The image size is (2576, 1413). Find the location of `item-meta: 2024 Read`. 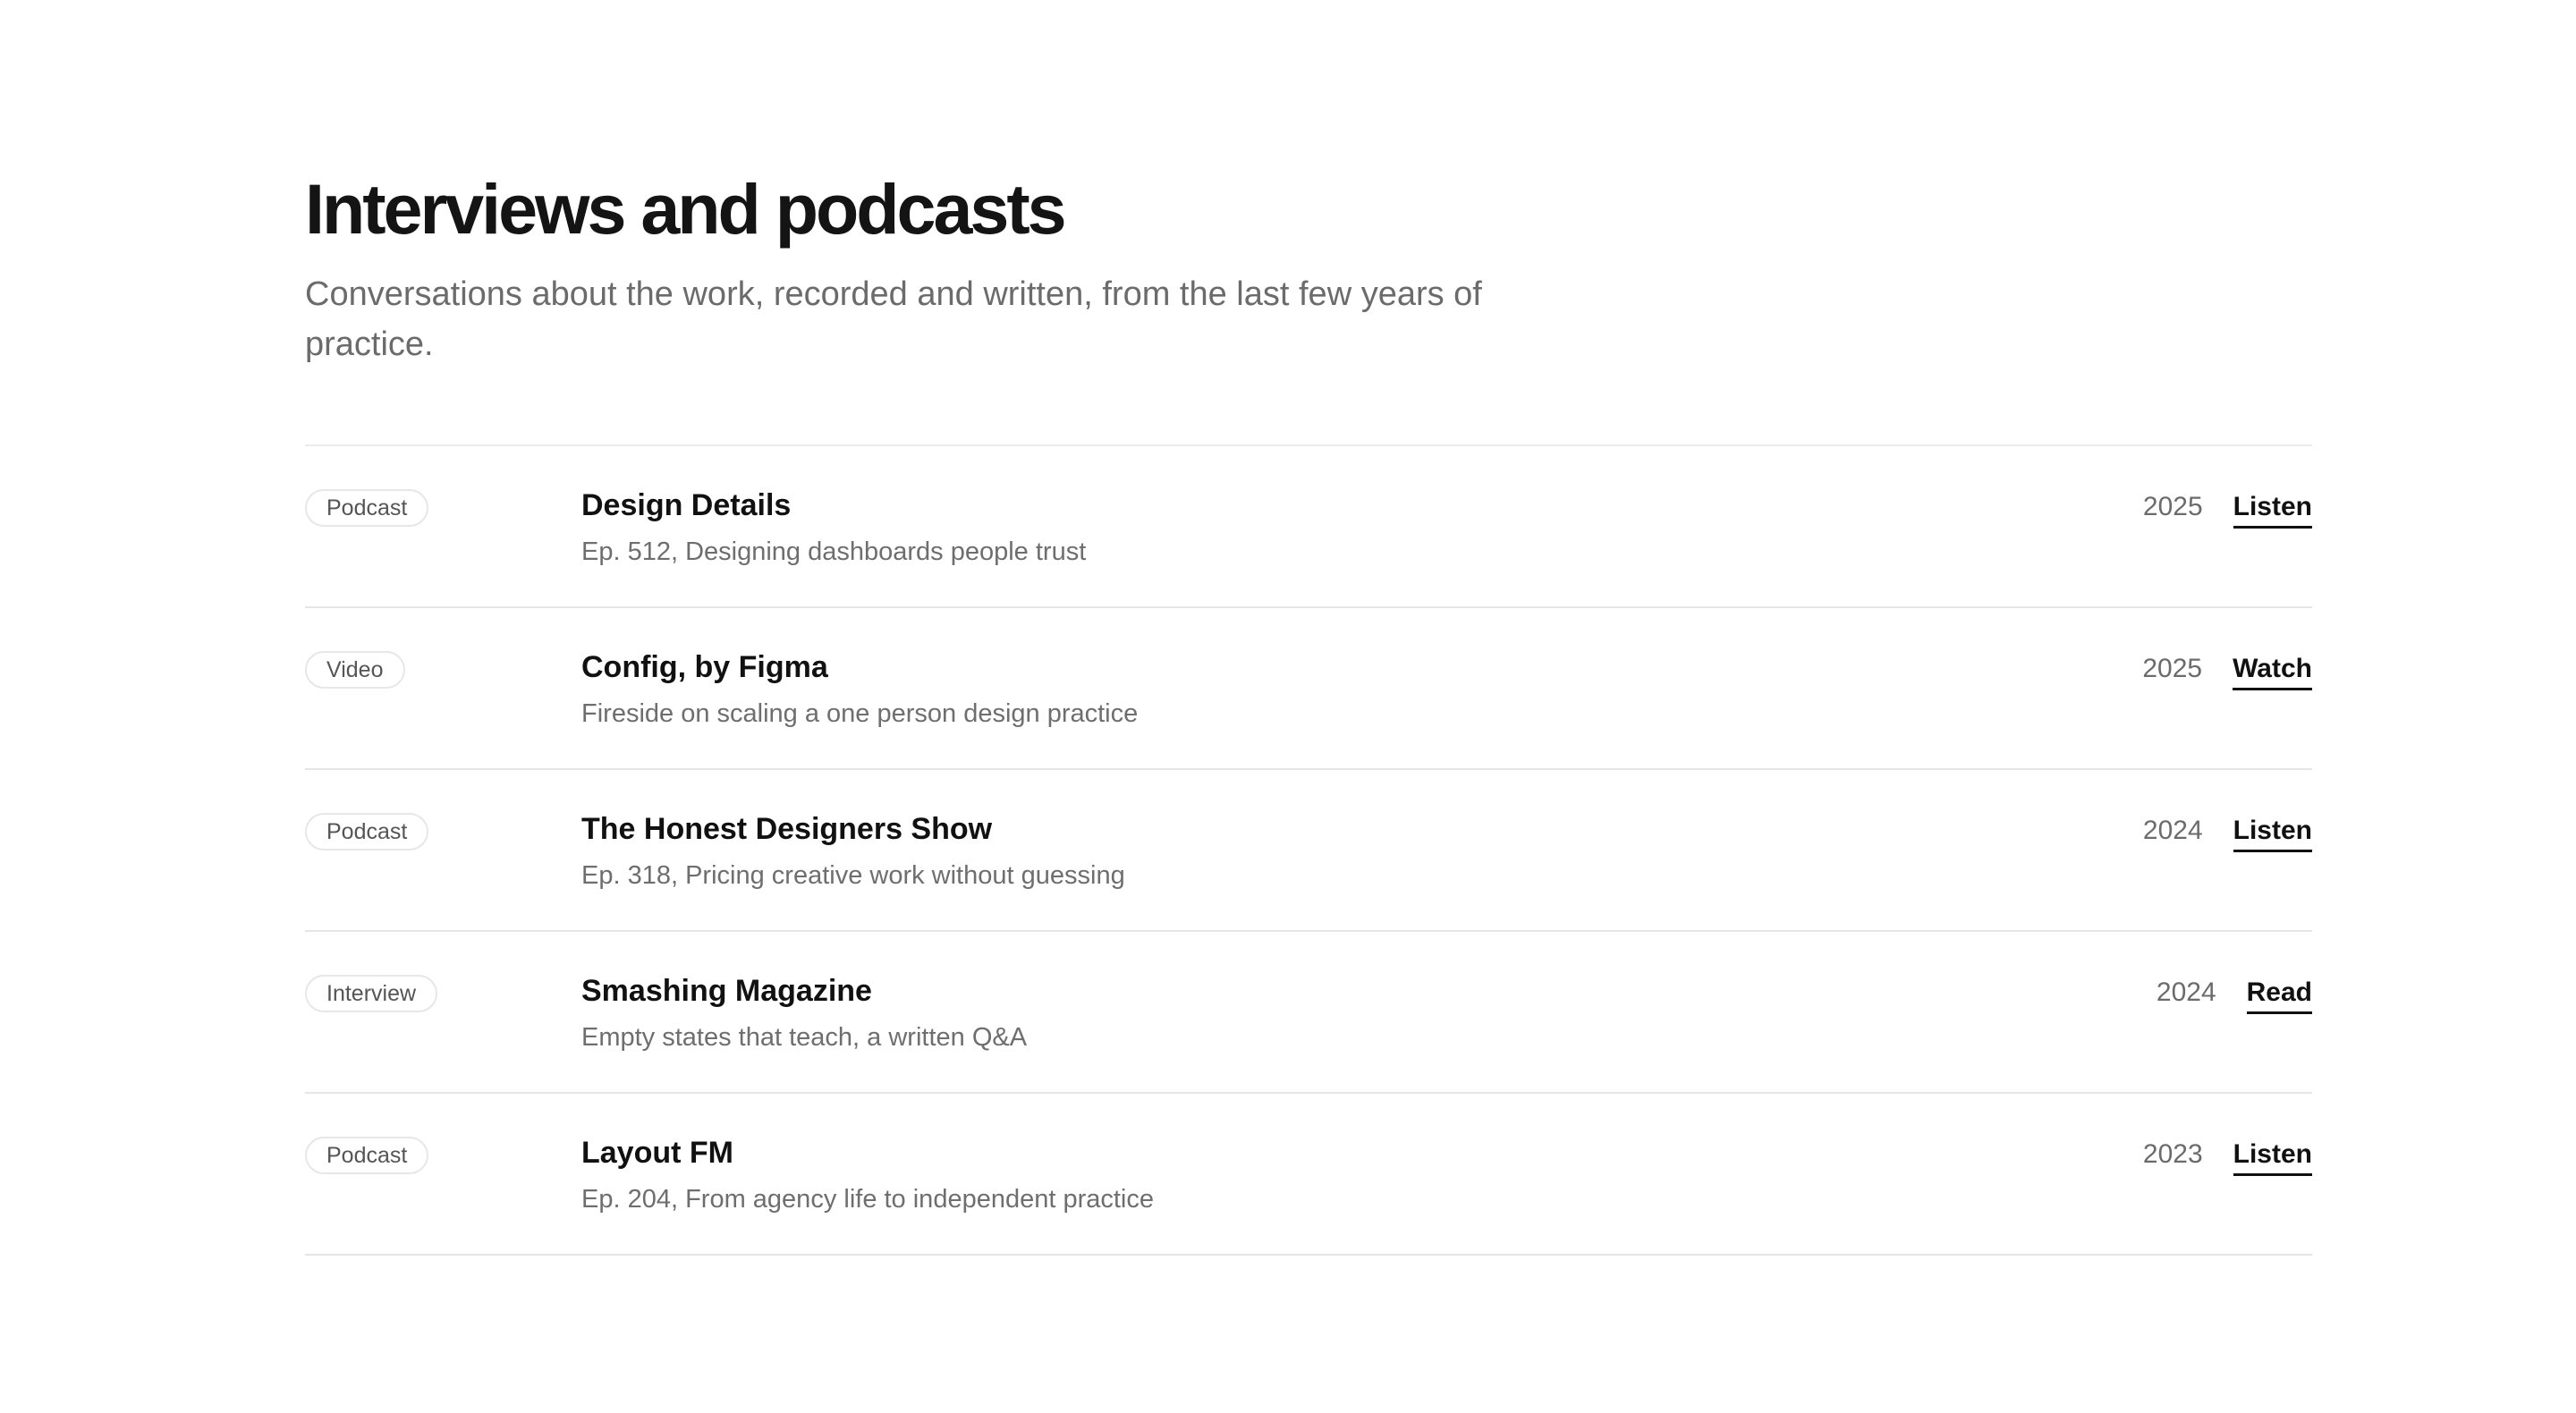

item-meta: 2024 Read is located at coordinates (2234, 994).